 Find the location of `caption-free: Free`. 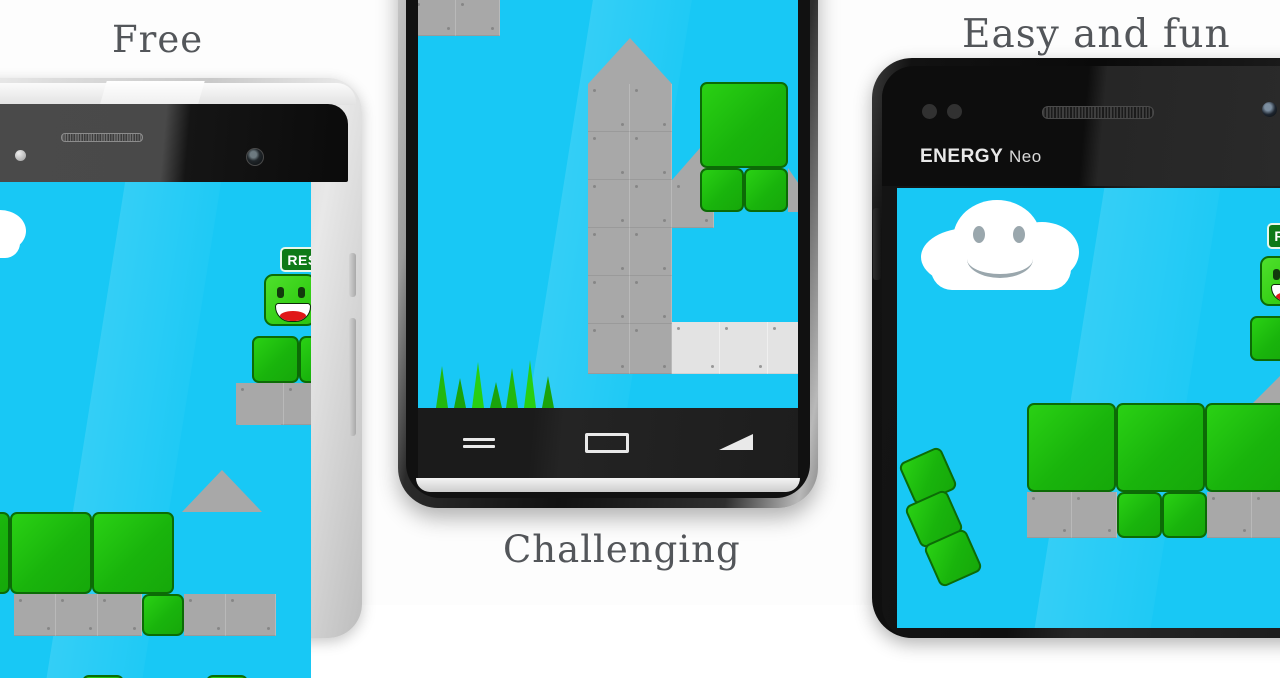

caption-free: Free is located at coordinates (158, 39).